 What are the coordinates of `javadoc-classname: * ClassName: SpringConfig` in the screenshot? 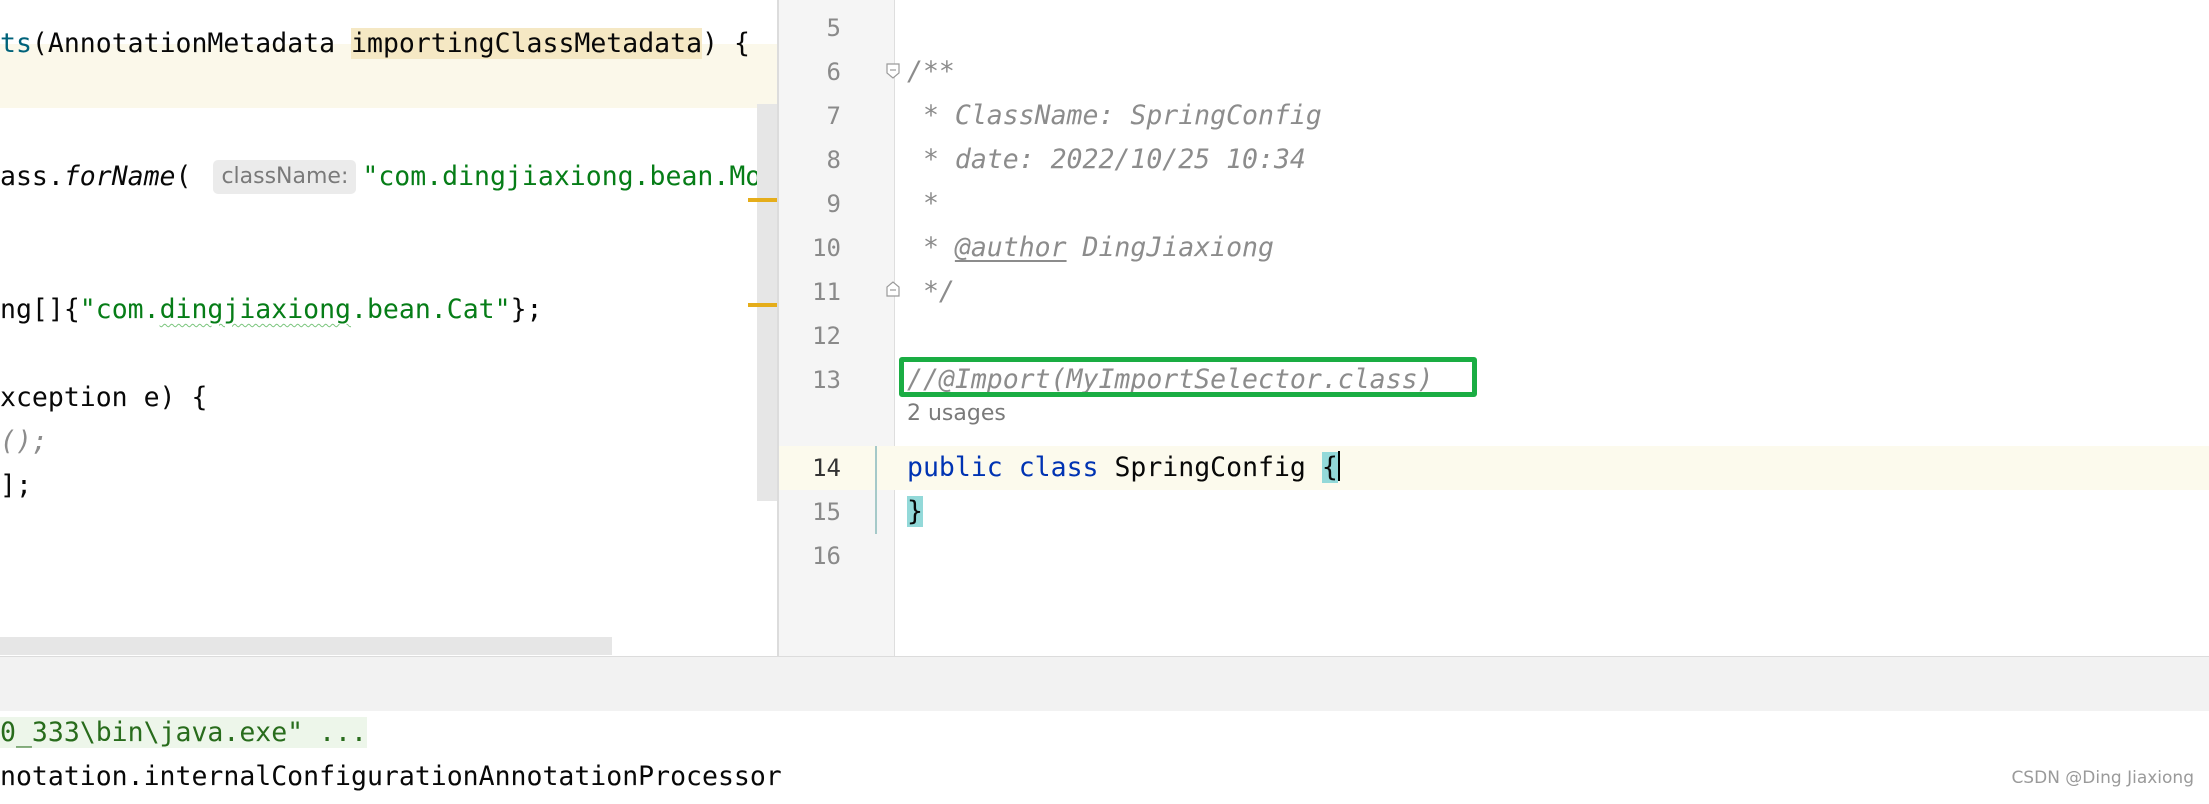 It's located at (1114, 116).